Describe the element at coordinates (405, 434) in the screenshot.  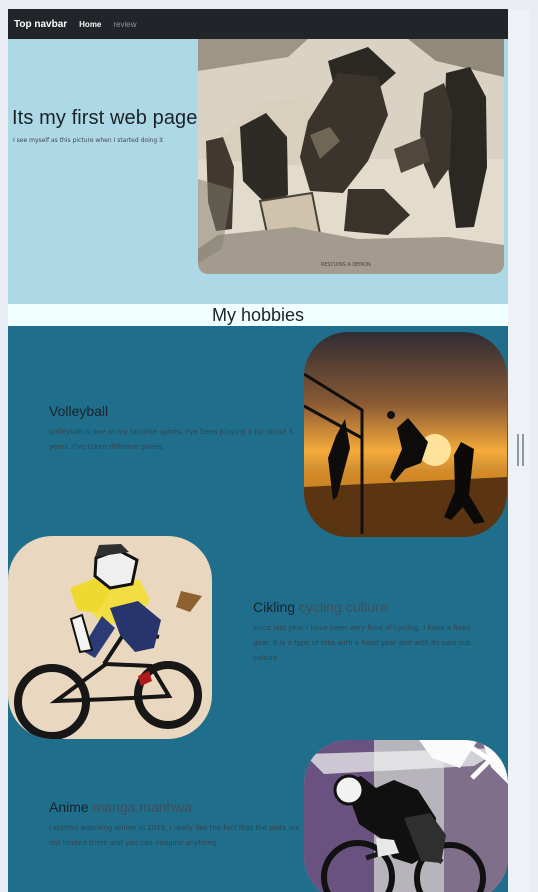
I see `volleyball-image` at that location.